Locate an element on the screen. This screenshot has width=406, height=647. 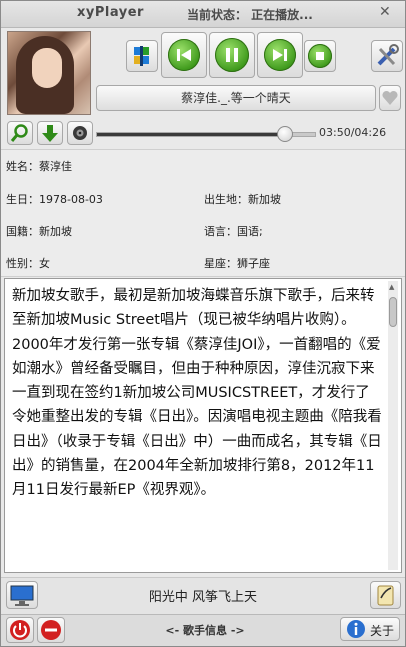
lyric-line: 阳光中 风筝飞上天 is located at coordinates (203, 597).